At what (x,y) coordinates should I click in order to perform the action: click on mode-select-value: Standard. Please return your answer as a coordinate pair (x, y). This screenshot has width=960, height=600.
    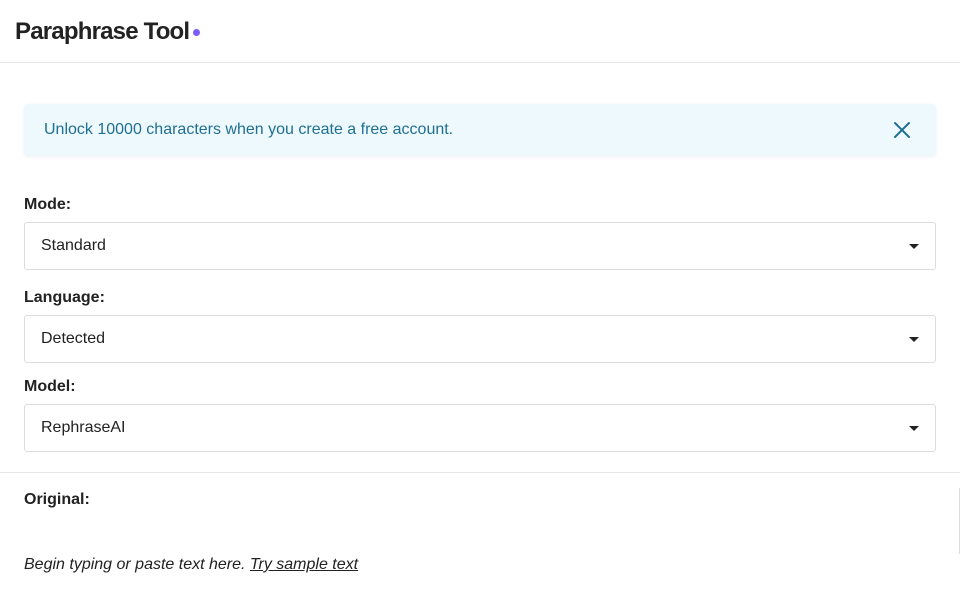
    Looking at the image, I should click on (73, 245).